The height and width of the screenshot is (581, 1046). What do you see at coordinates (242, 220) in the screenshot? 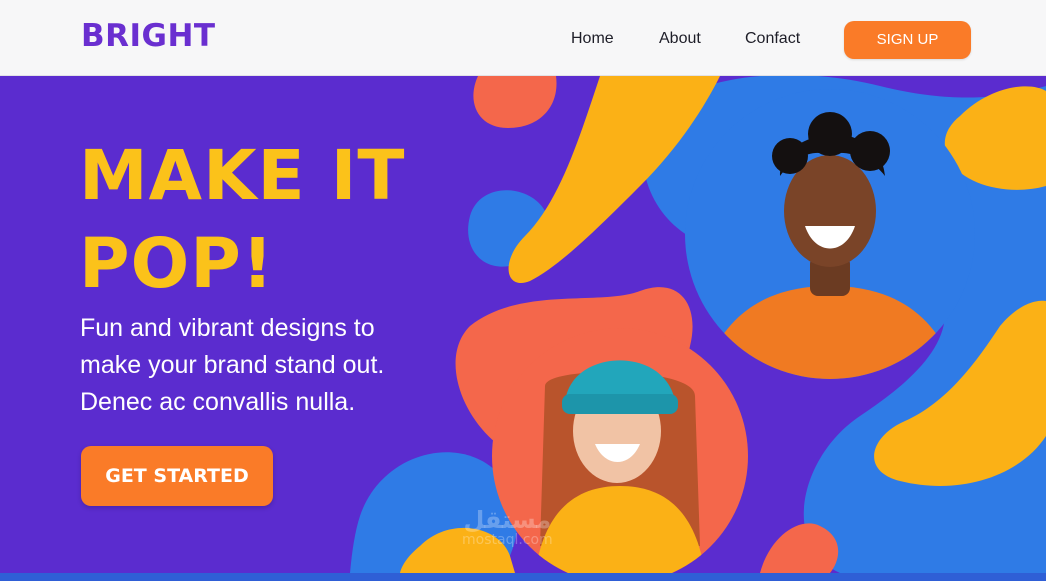
I see `hero-title: MAKE IT POP!` at bounding box center [242, 220].